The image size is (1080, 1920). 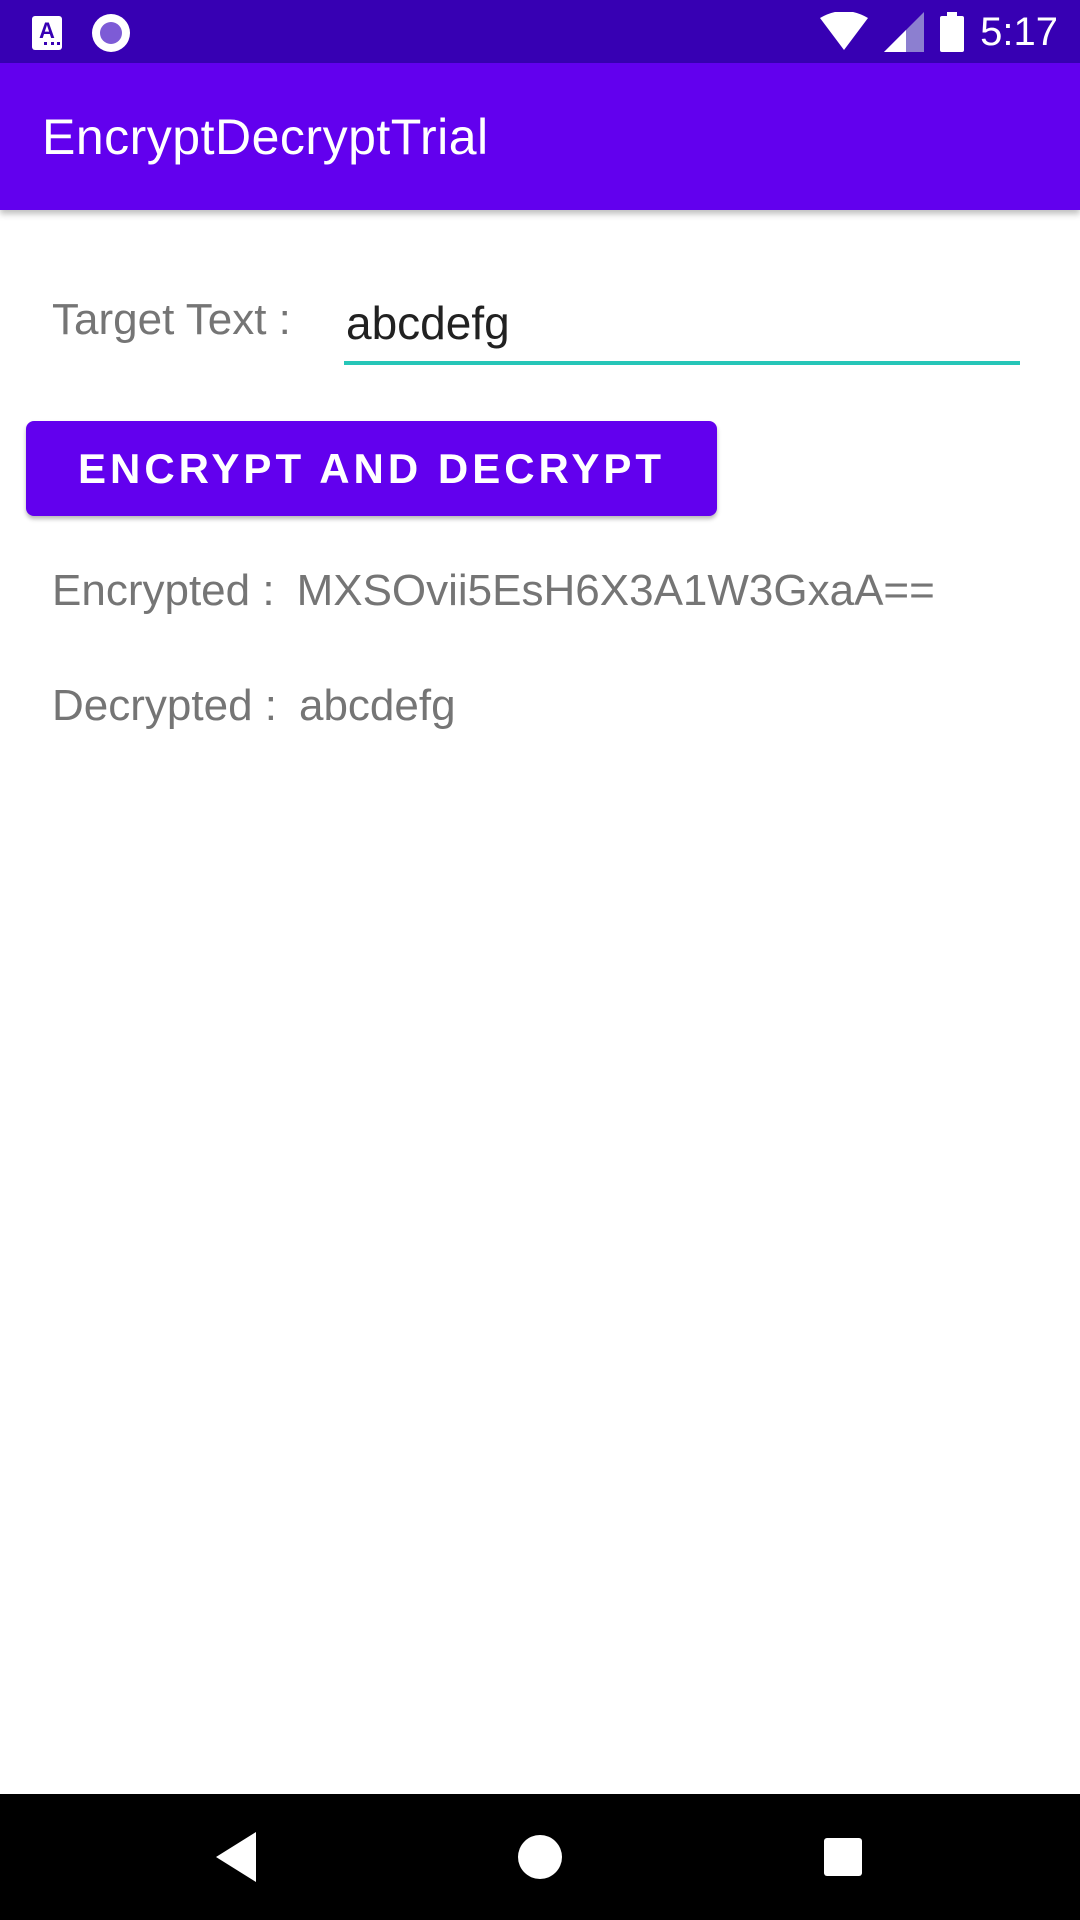 I want to click on accessibility-icon-dots, so click(x=52, y=45).